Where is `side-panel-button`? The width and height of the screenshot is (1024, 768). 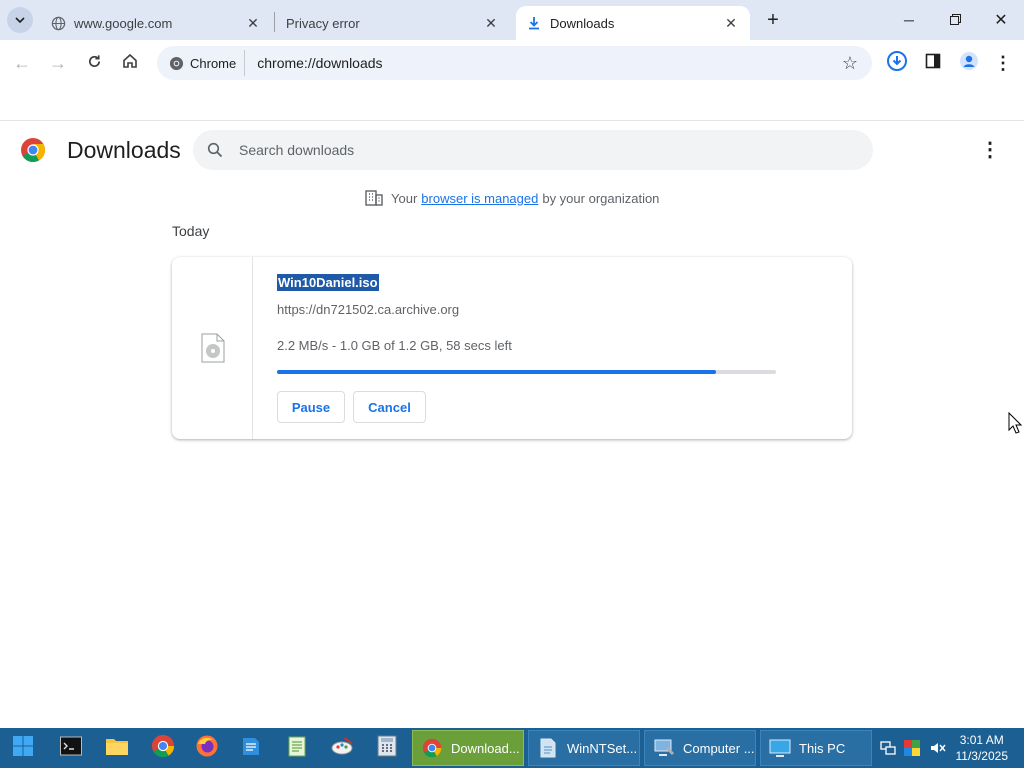 side-panel-button is located at coordinates (933, 63).